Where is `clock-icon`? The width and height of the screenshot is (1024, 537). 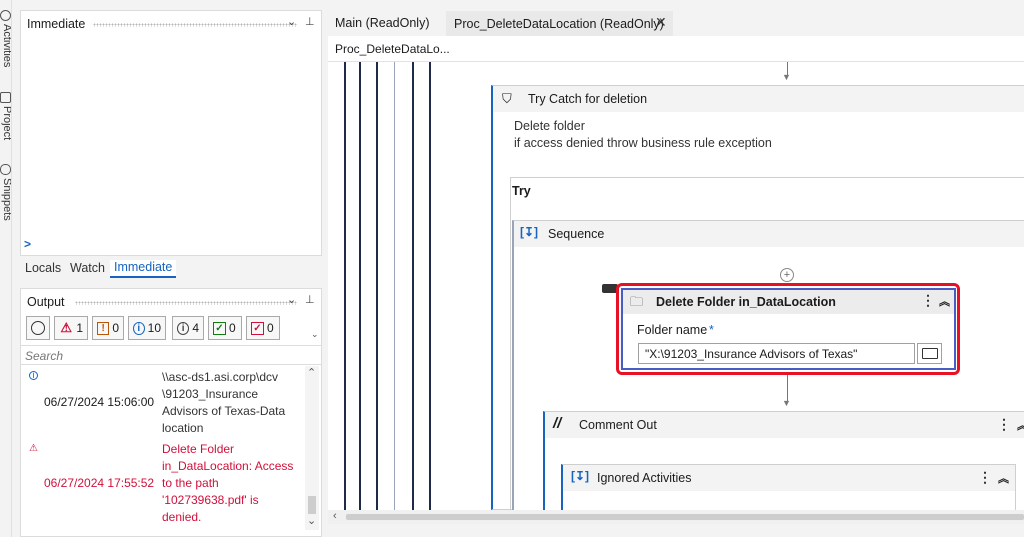
clock-icon is located at coordinates (38, 328).